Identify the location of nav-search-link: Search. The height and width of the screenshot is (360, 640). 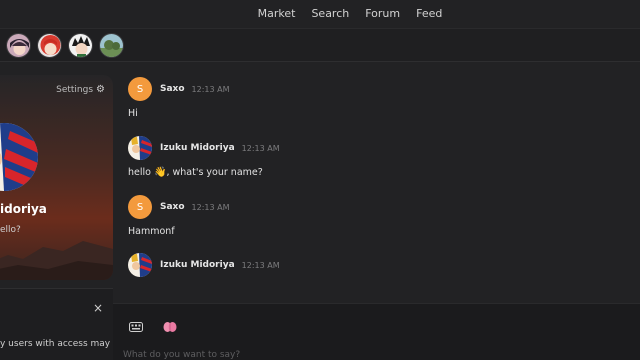
(330, 13).